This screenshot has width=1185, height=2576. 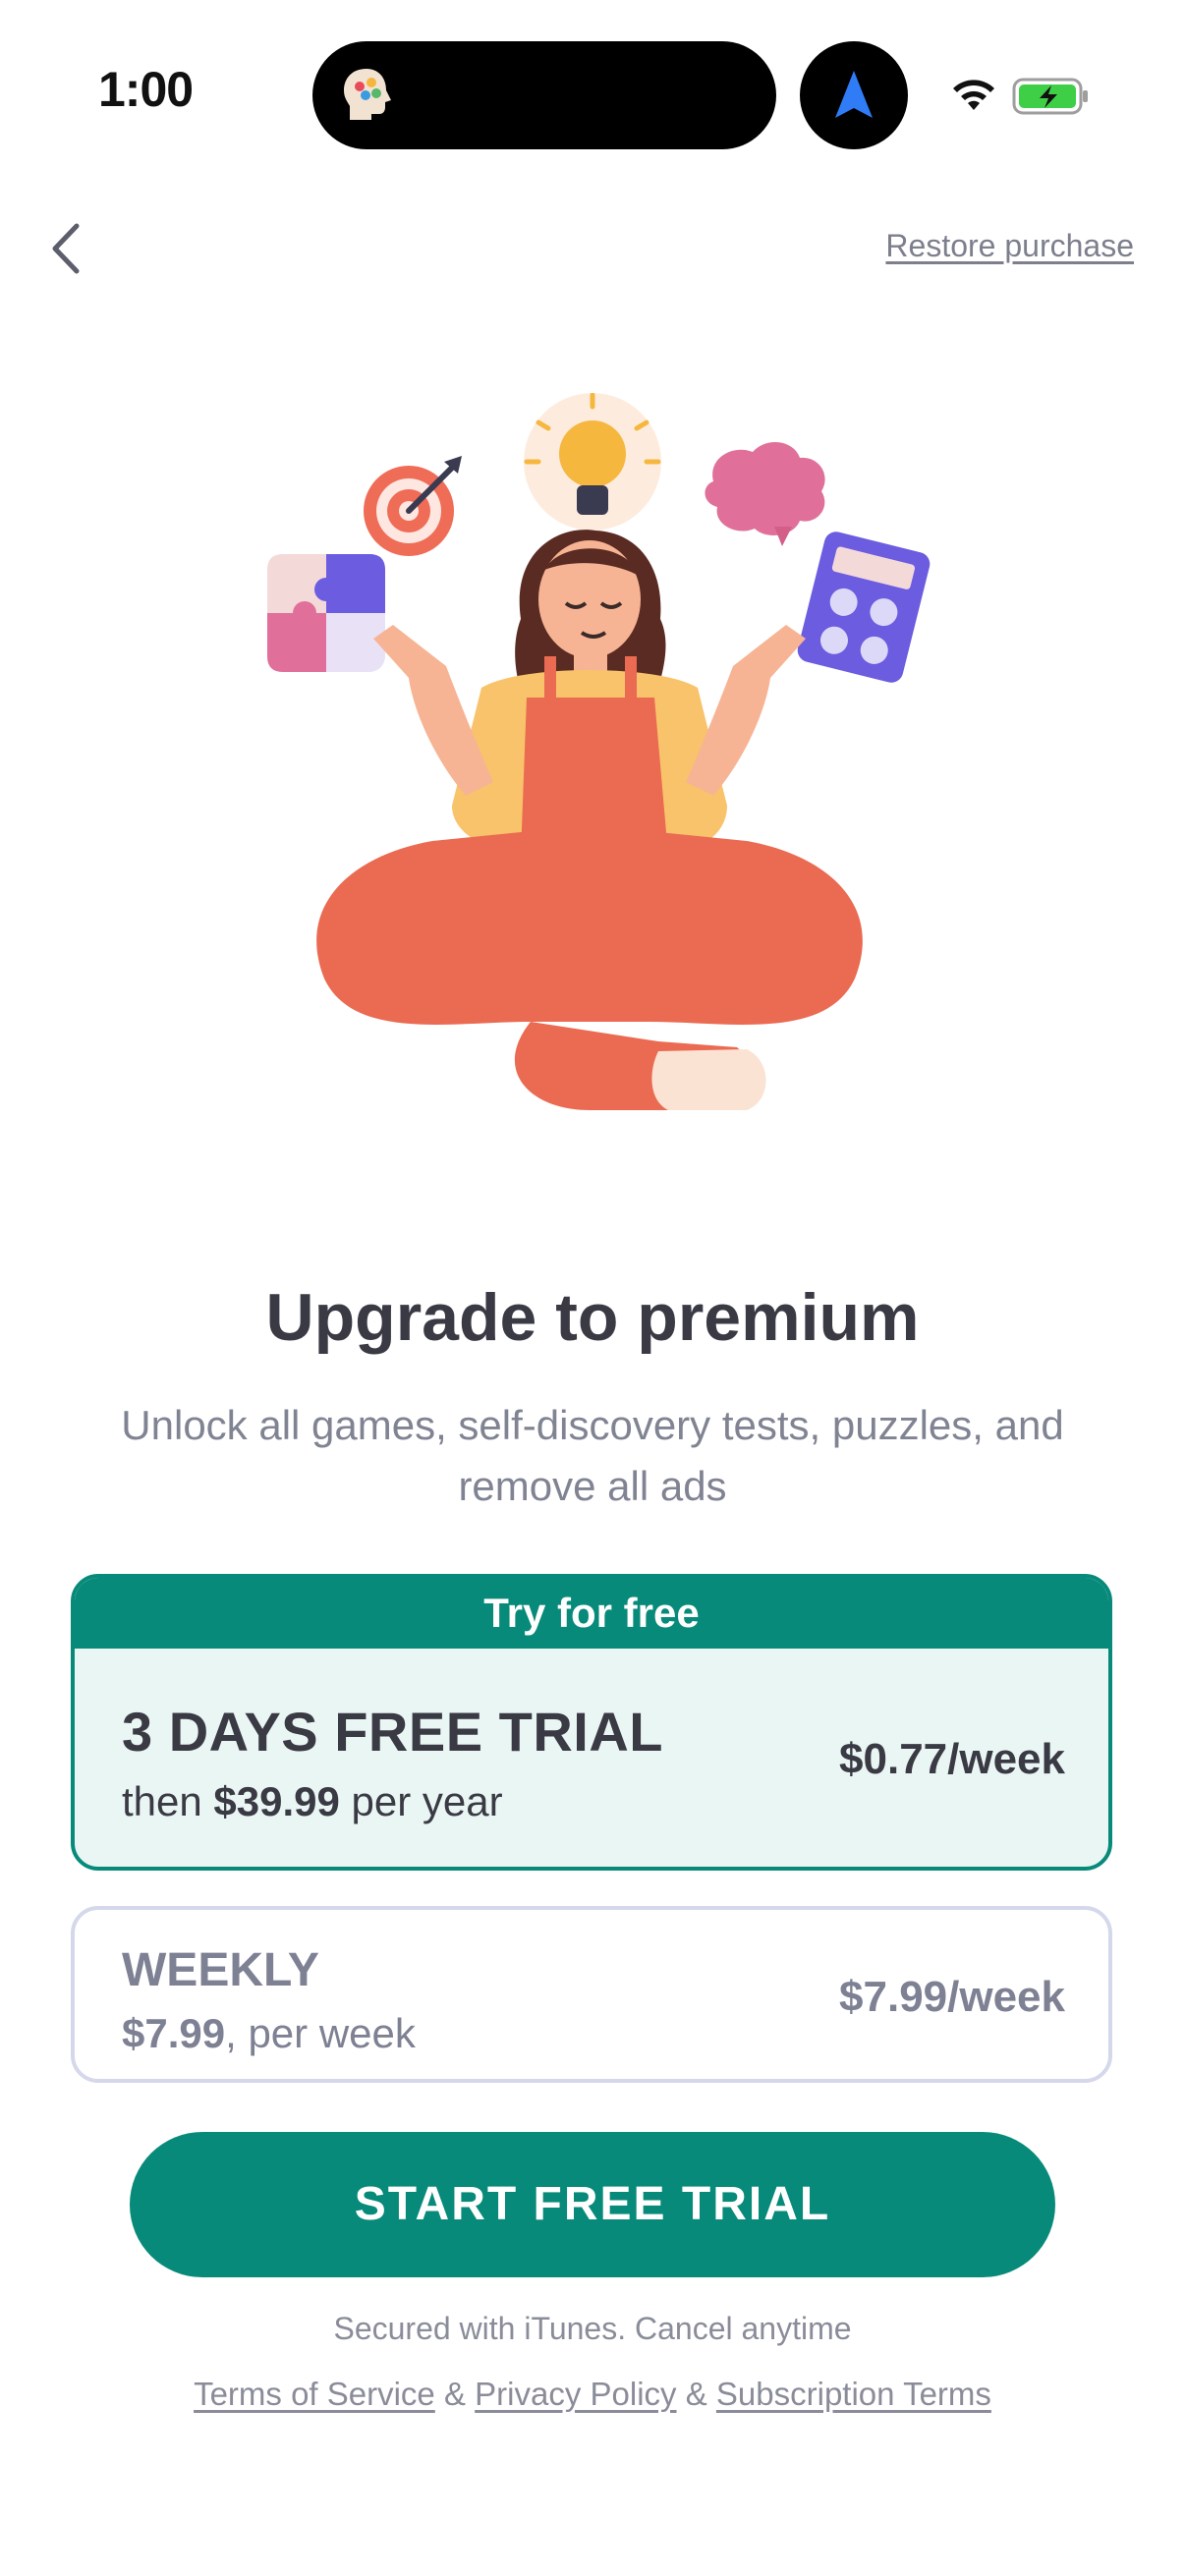 I want to click on location-arrow-icon, so click(x=854, y=94).